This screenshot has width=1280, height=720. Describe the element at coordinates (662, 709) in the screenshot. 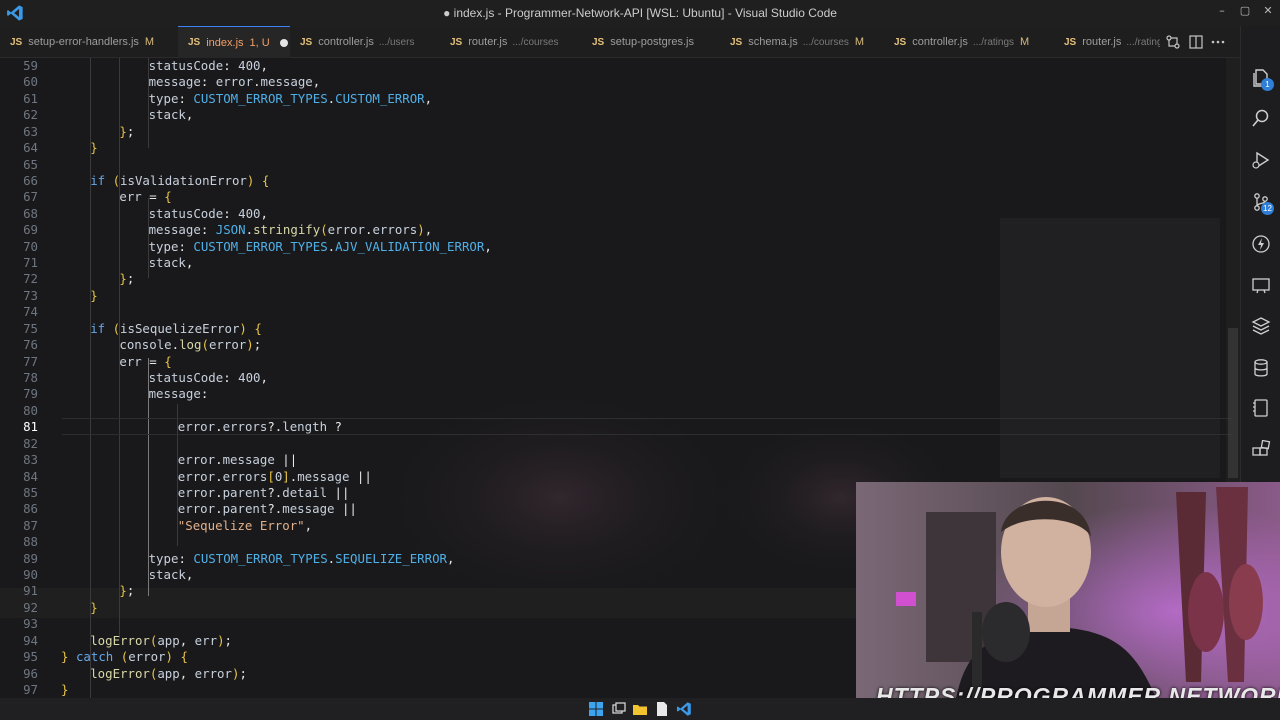

I see `notepad-icon` at that location.